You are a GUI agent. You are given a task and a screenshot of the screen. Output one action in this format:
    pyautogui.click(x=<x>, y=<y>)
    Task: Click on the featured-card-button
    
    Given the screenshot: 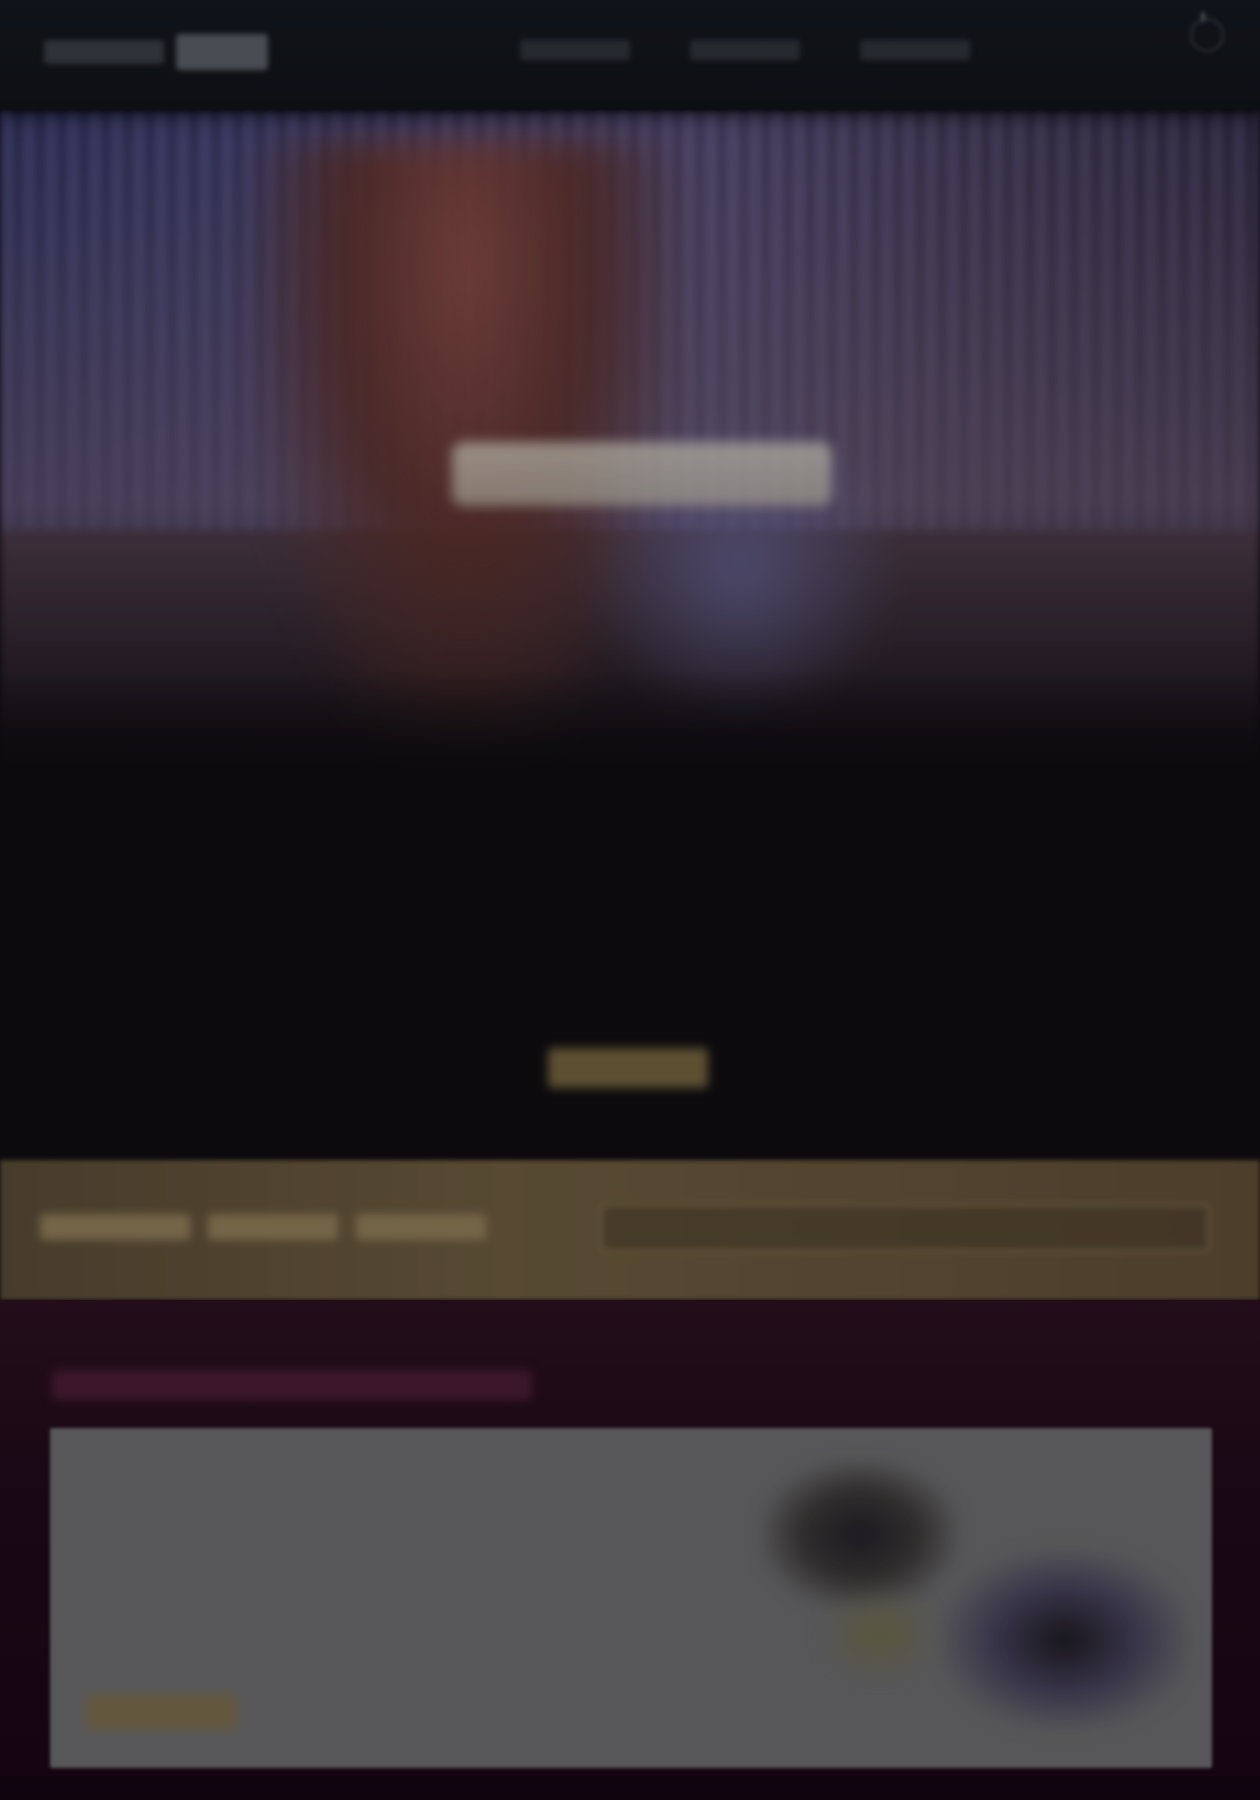 What is the action you would take?
    pyautogui.click(x=162, y=1712)
    